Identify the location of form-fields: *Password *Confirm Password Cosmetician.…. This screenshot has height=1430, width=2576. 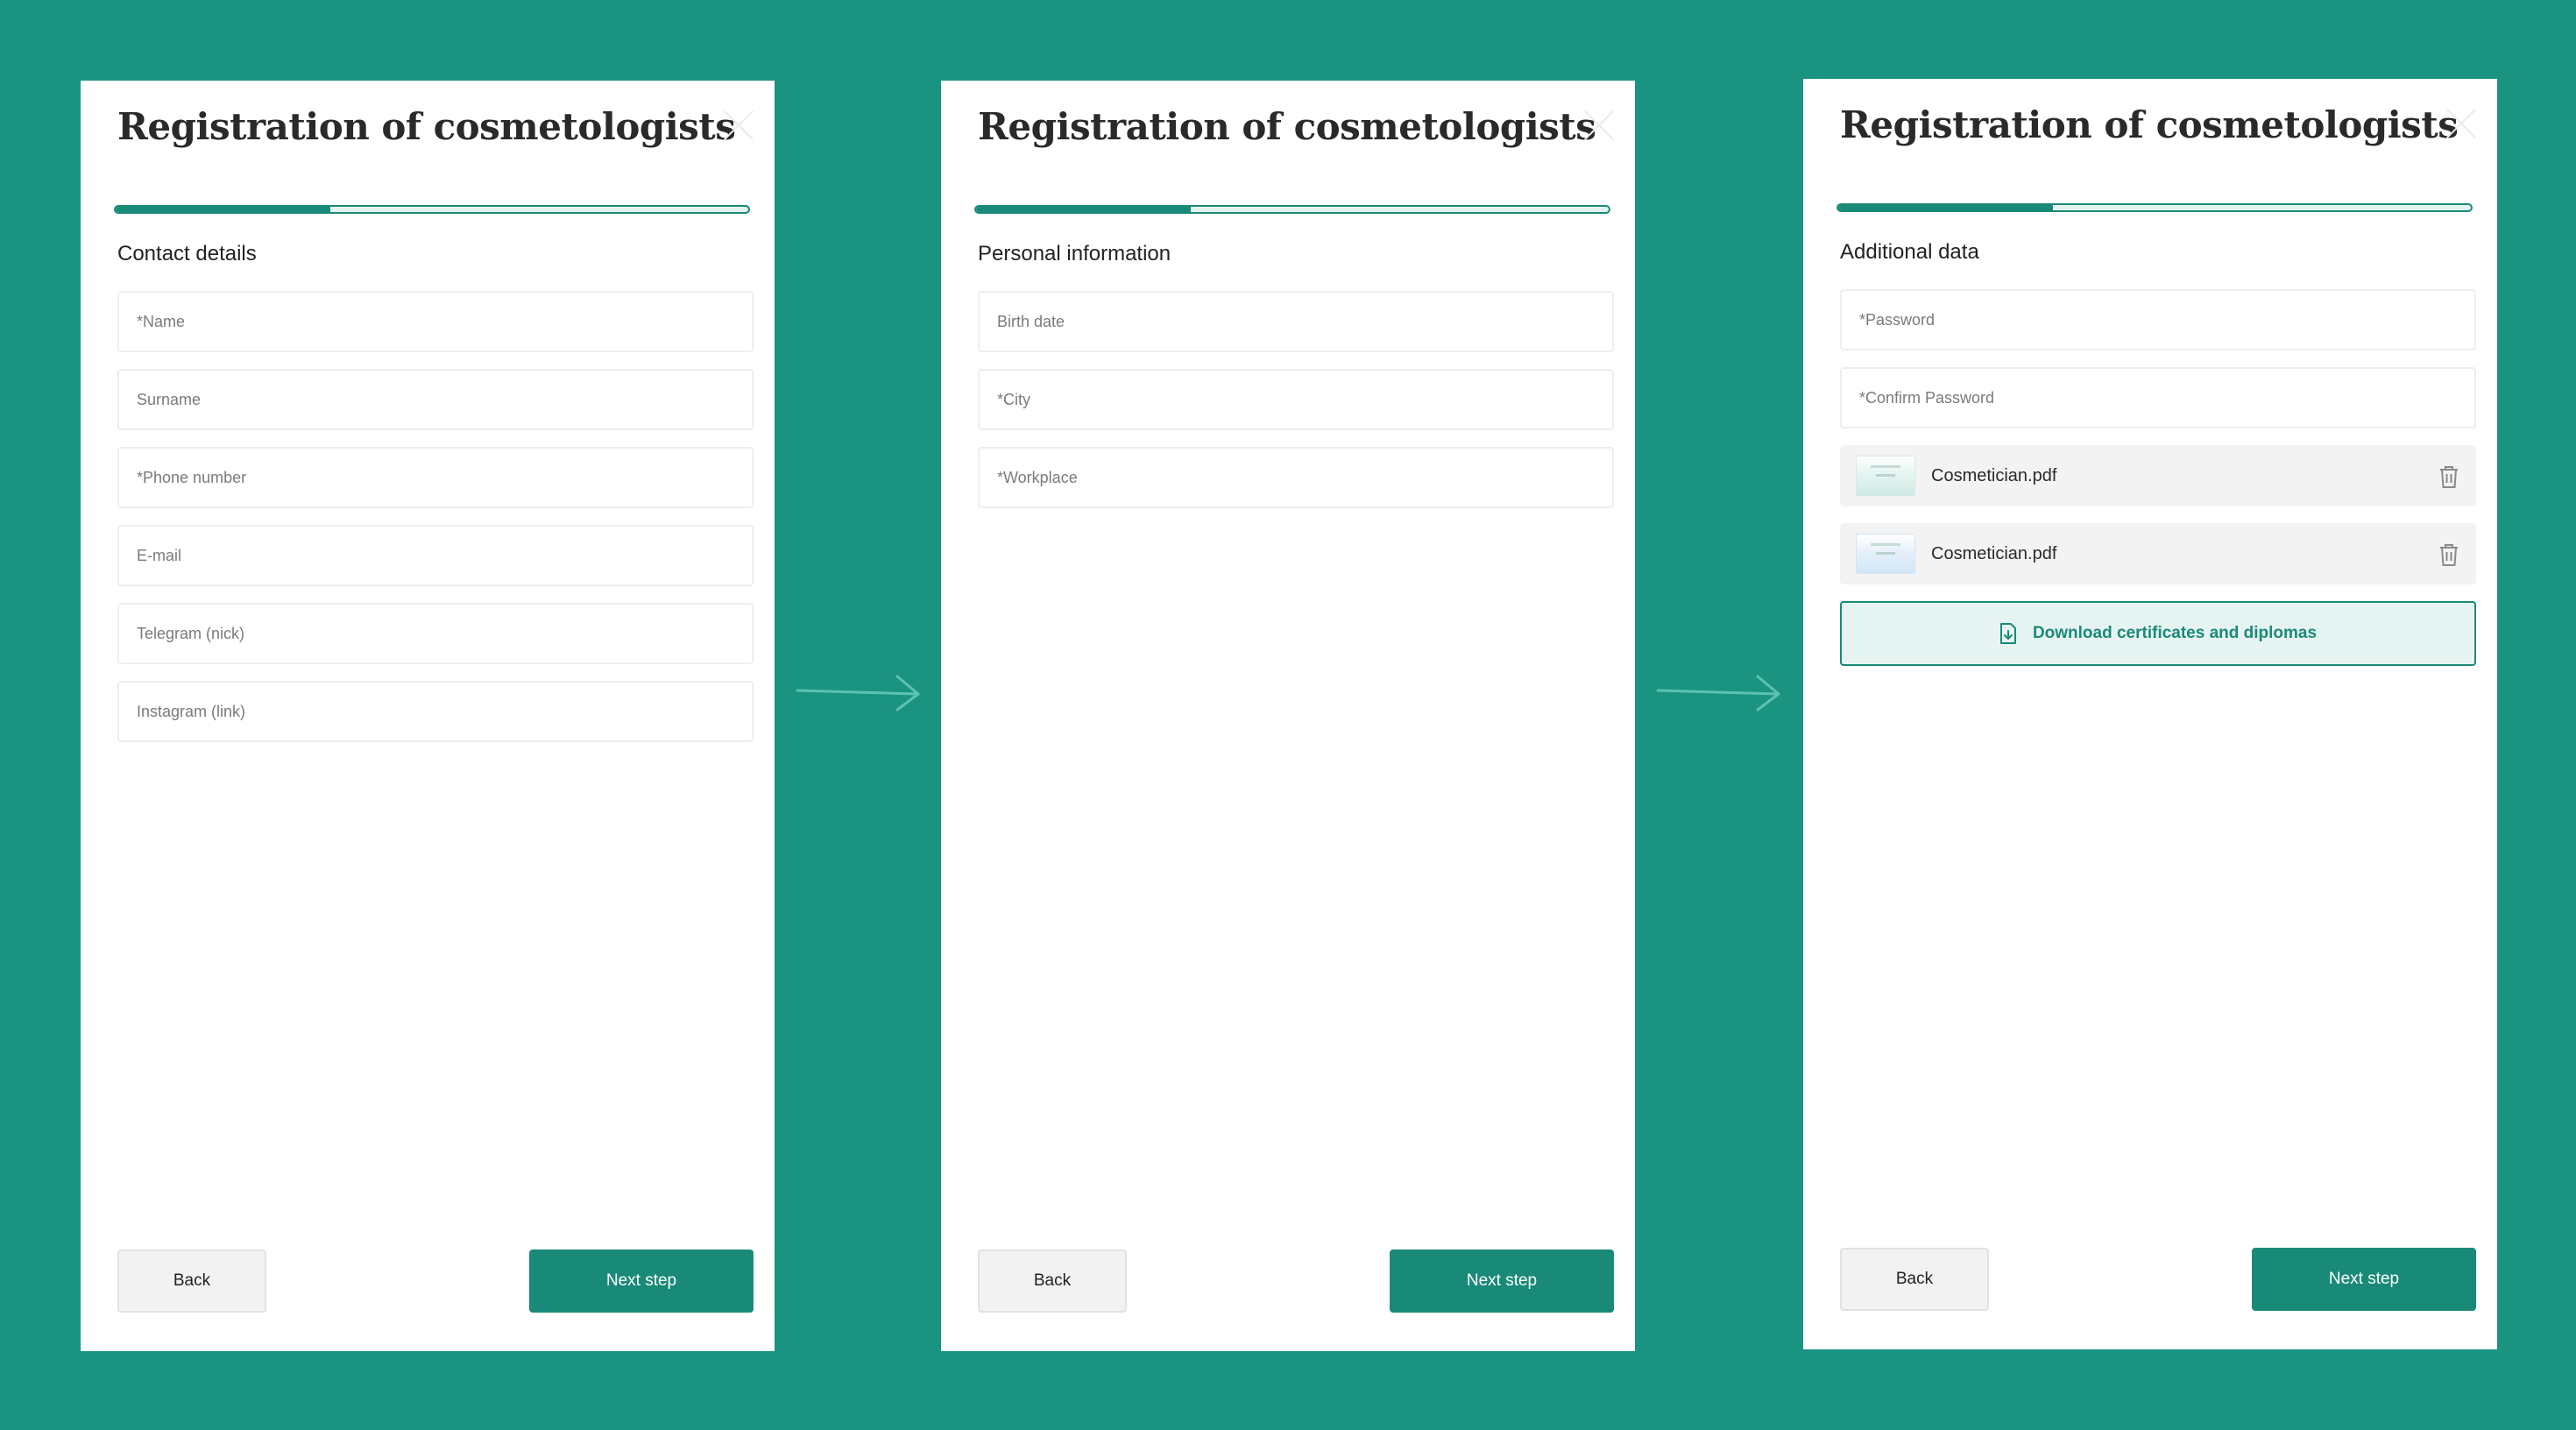
(2158, 477).